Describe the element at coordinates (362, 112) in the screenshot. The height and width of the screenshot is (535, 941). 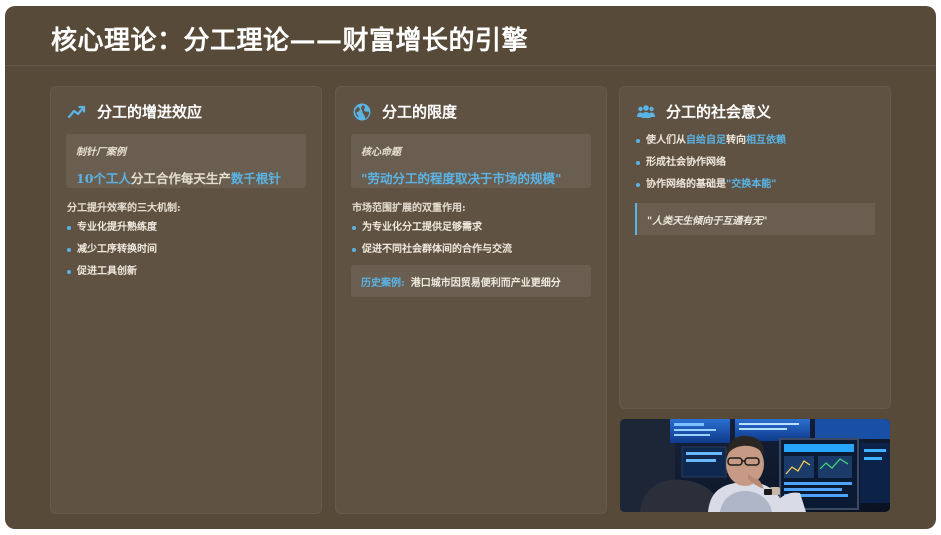
I see `globe-icon` at that location.